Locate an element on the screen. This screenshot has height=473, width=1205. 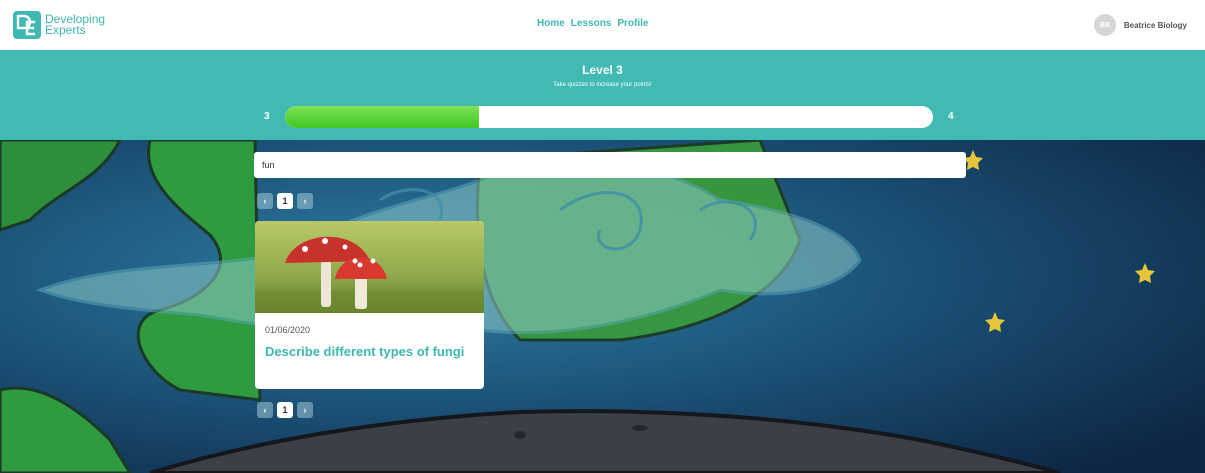
user-menu: BB Beatrice Biology is located at coordinates (1140, 25).